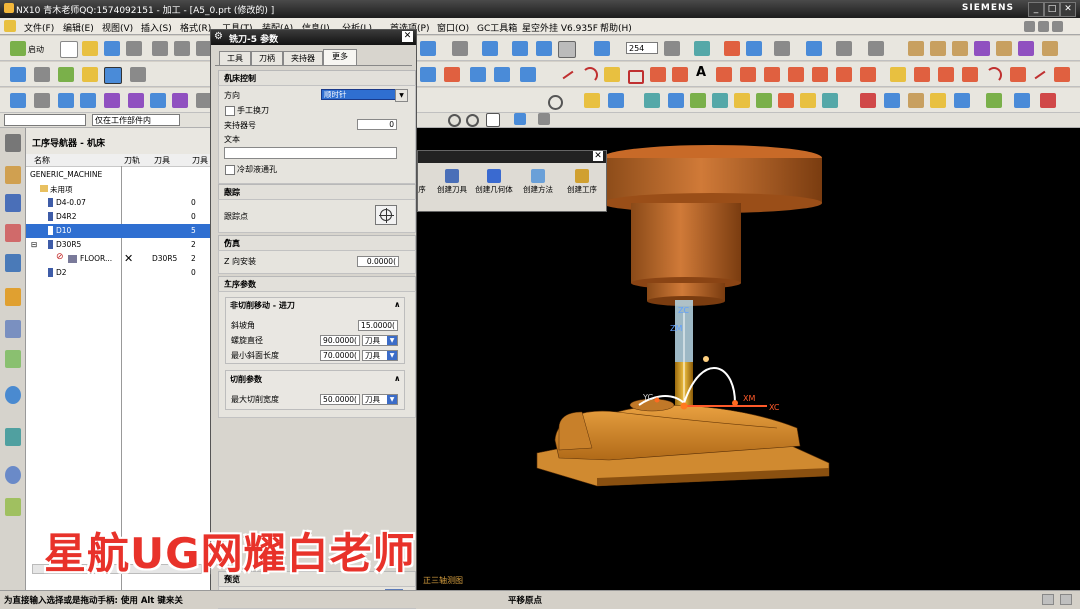 The height and width of the screenshot is (609, 1080). I want to click on solid-icon, so click(868, 100).